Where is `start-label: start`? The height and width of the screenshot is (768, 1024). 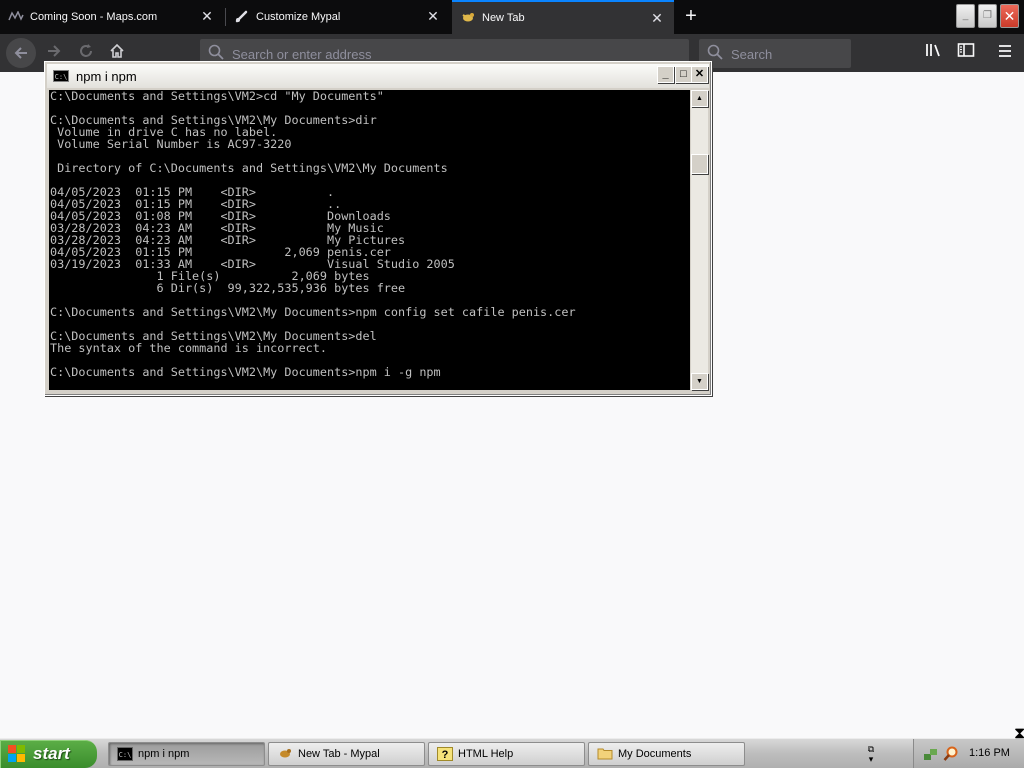
start-label: start is located at coordinates (51, 753).